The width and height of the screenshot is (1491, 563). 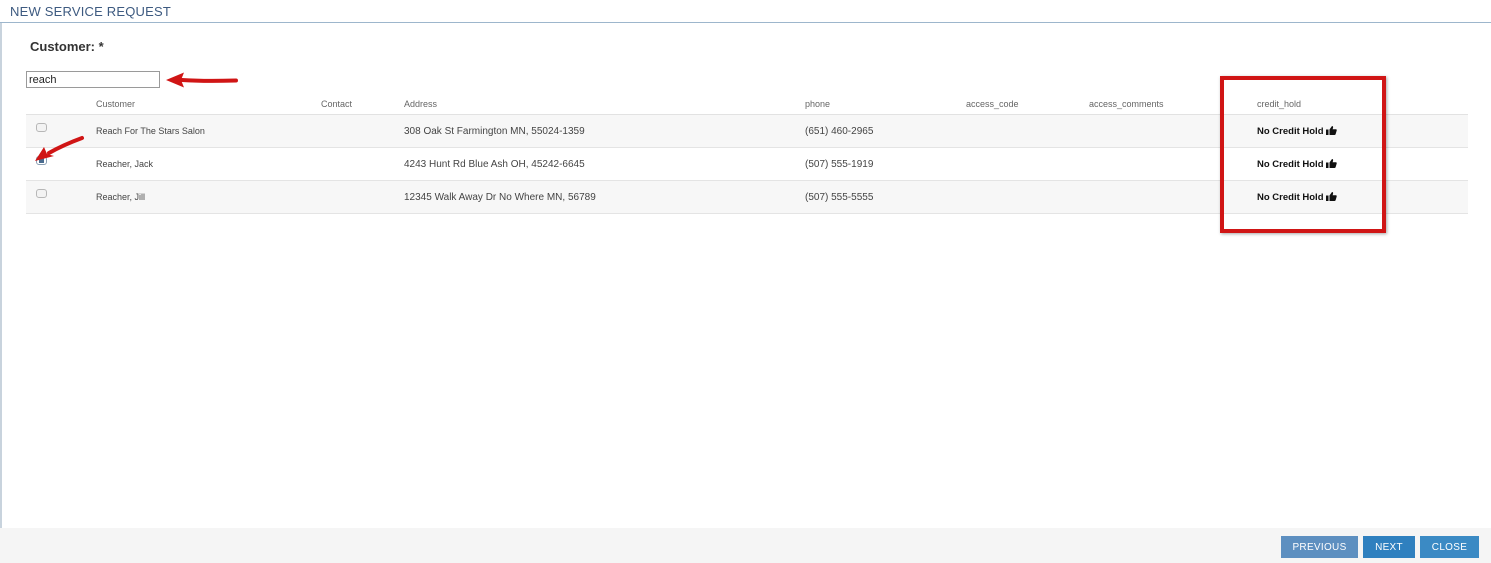 What do you see at coordinates (500, 197) in the screenshot?
I see `cell-address: 12345 Walk Away Dr No Where MN, 56789` at bounding box center [500, 197].